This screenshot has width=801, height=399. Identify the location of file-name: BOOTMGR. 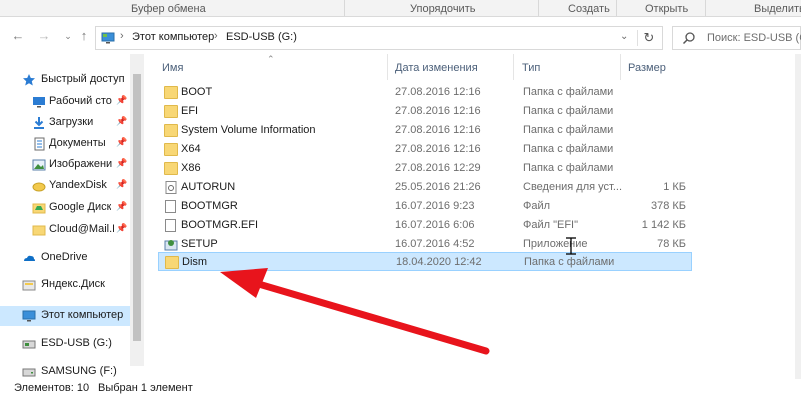
(209, 206).